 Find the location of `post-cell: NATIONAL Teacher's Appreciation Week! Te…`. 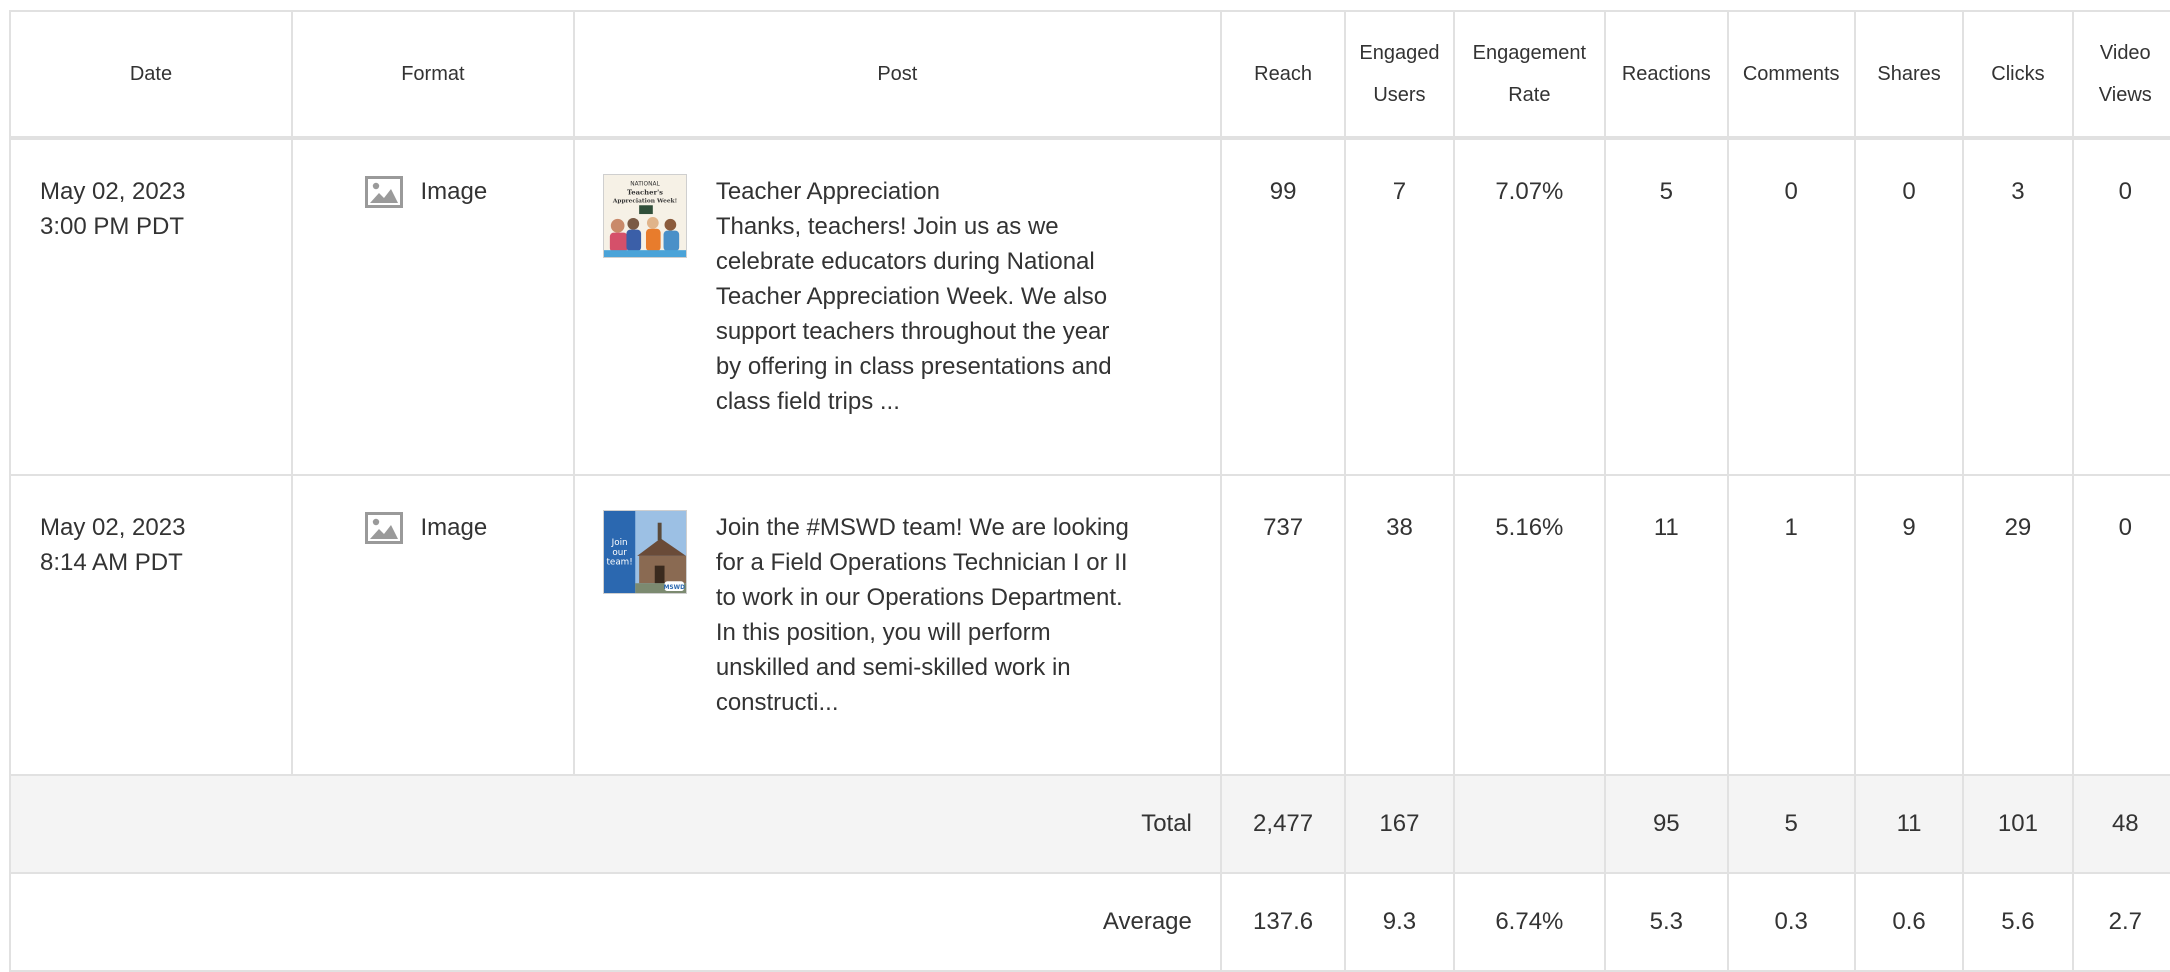

post-cell: NATIONAL Teacher's Appreciation Week! Te… is located at coordinates (897, 306).